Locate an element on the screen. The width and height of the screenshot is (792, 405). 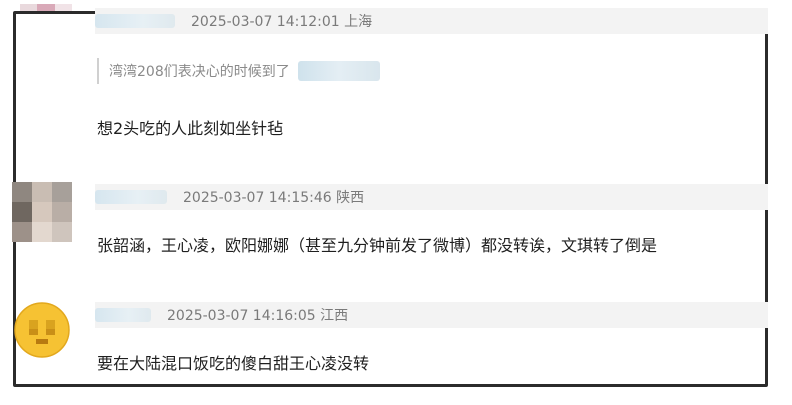
comment-timestamp-location: 2025-03-07 14:16:05 江西 is located at coordinates (258, 316).